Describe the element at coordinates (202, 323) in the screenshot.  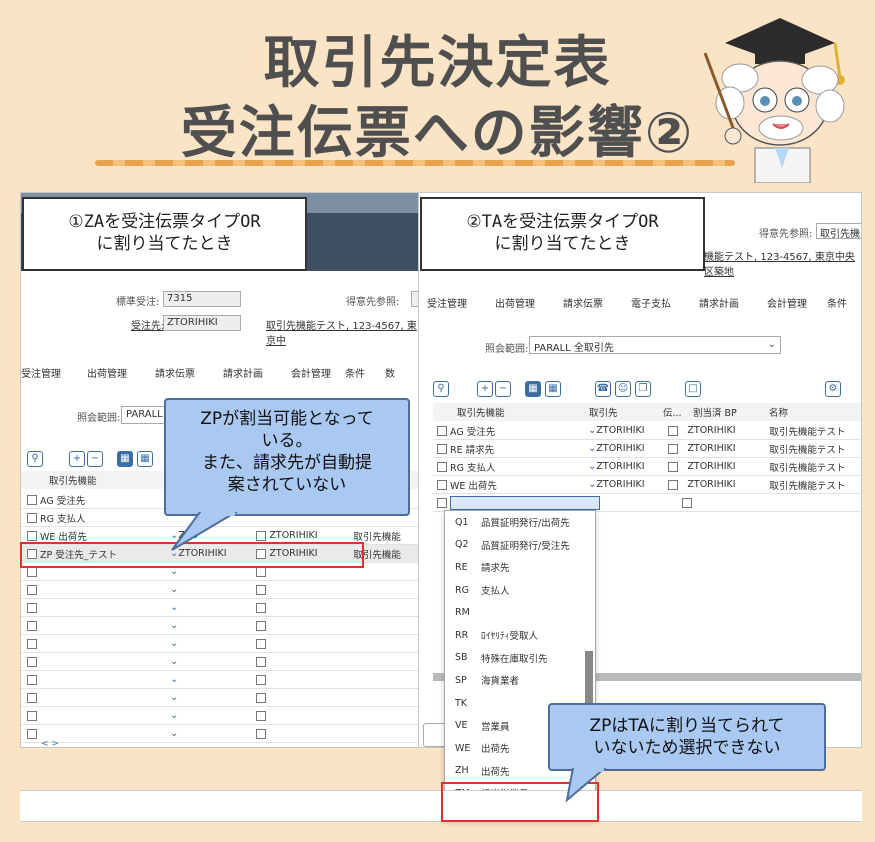
I see `sold-to-field: ZTORIHIKI` at that location.